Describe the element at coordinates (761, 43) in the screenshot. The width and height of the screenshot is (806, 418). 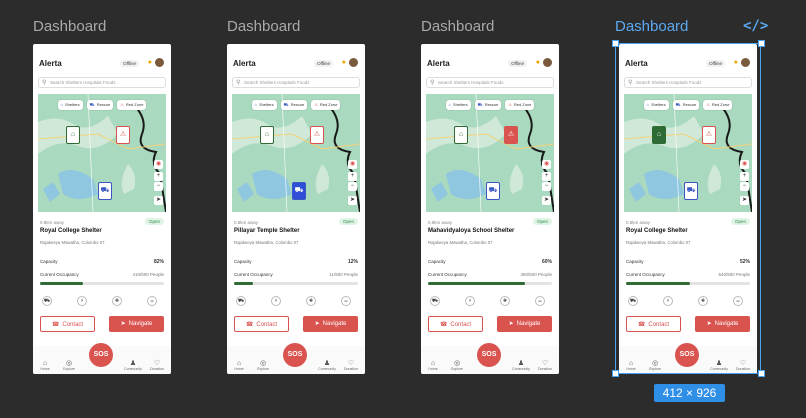
I see `resize-handle-tr` at that location.